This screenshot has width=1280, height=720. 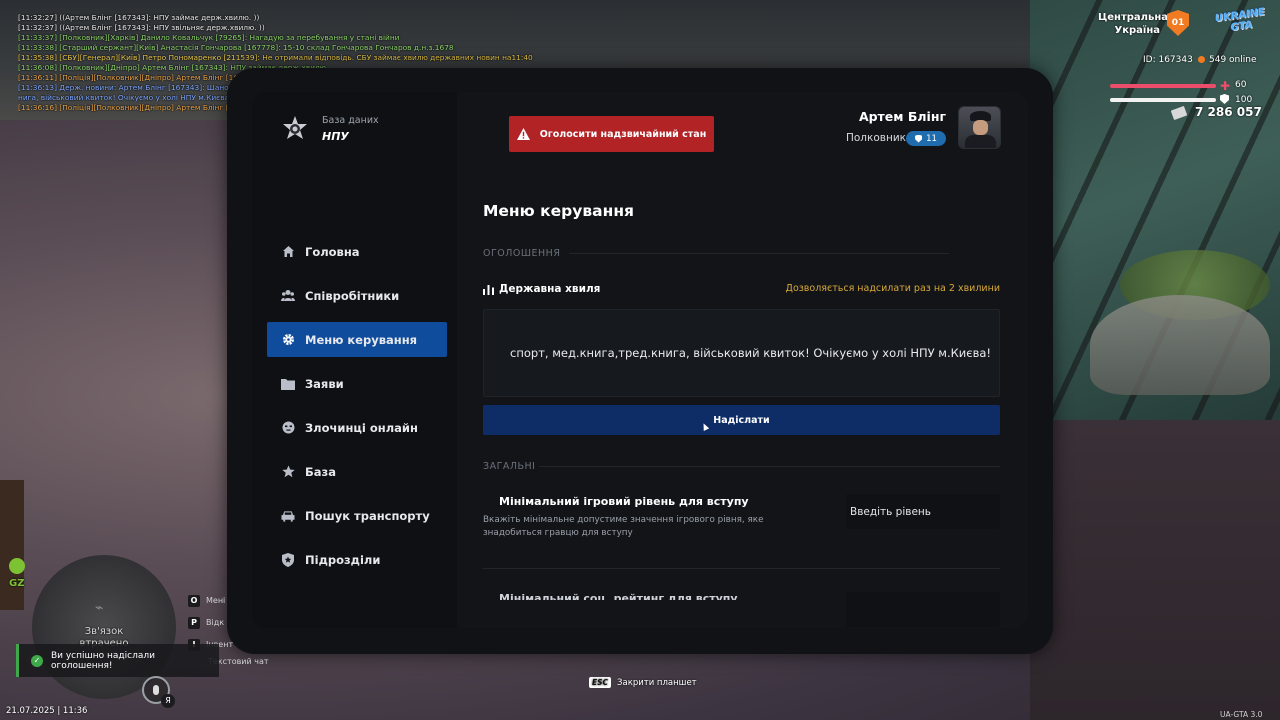 What do you see at coordinates (1168, 60) in the screenshot?
I see `player-id: ID: 167343` at bounding box center [1168, 60].